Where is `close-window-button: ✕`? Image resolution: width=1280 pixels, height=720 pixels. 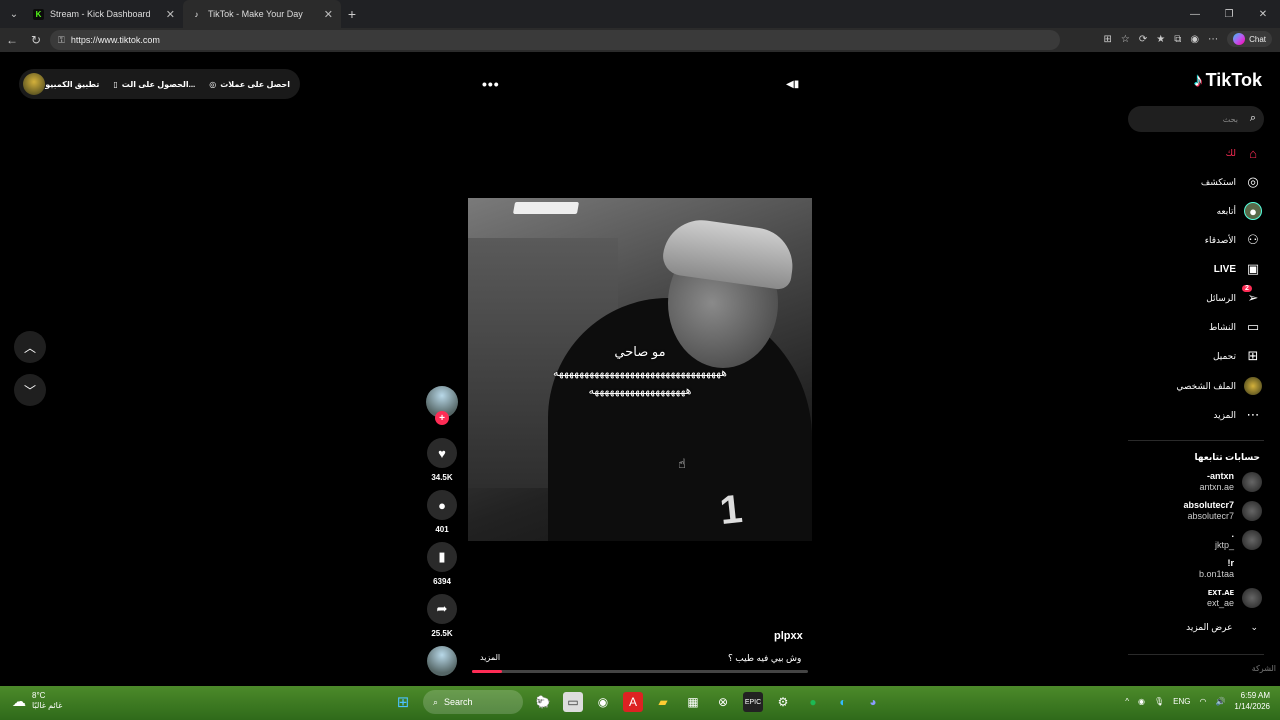 close-window-button: ✕ is located at coordinates (1263, 14).